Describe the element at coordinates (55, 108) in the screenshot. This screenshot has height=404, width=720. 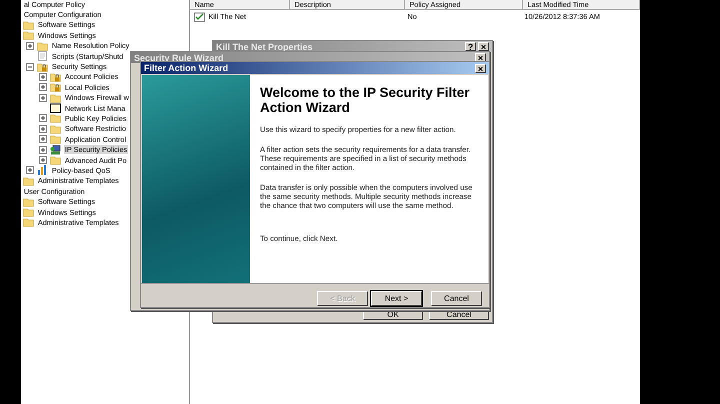
I see `window-icon` at that location.